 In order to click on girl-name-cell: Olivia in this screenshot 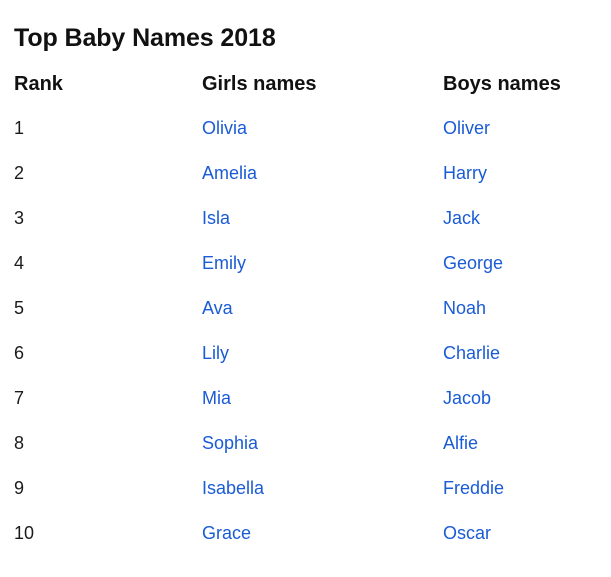, I will do `click(308, 128)`.